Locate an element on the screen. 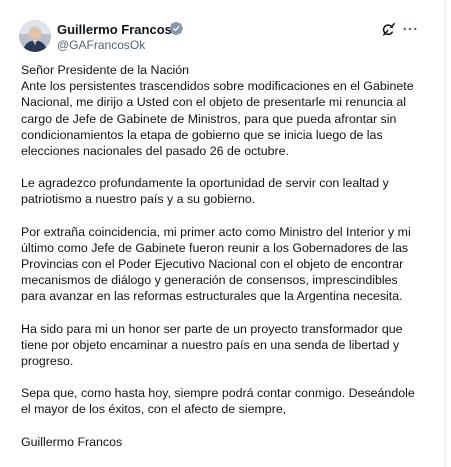 The width and height of the screenshot is (451, 467). avatar is located at coordinates (35, 36).